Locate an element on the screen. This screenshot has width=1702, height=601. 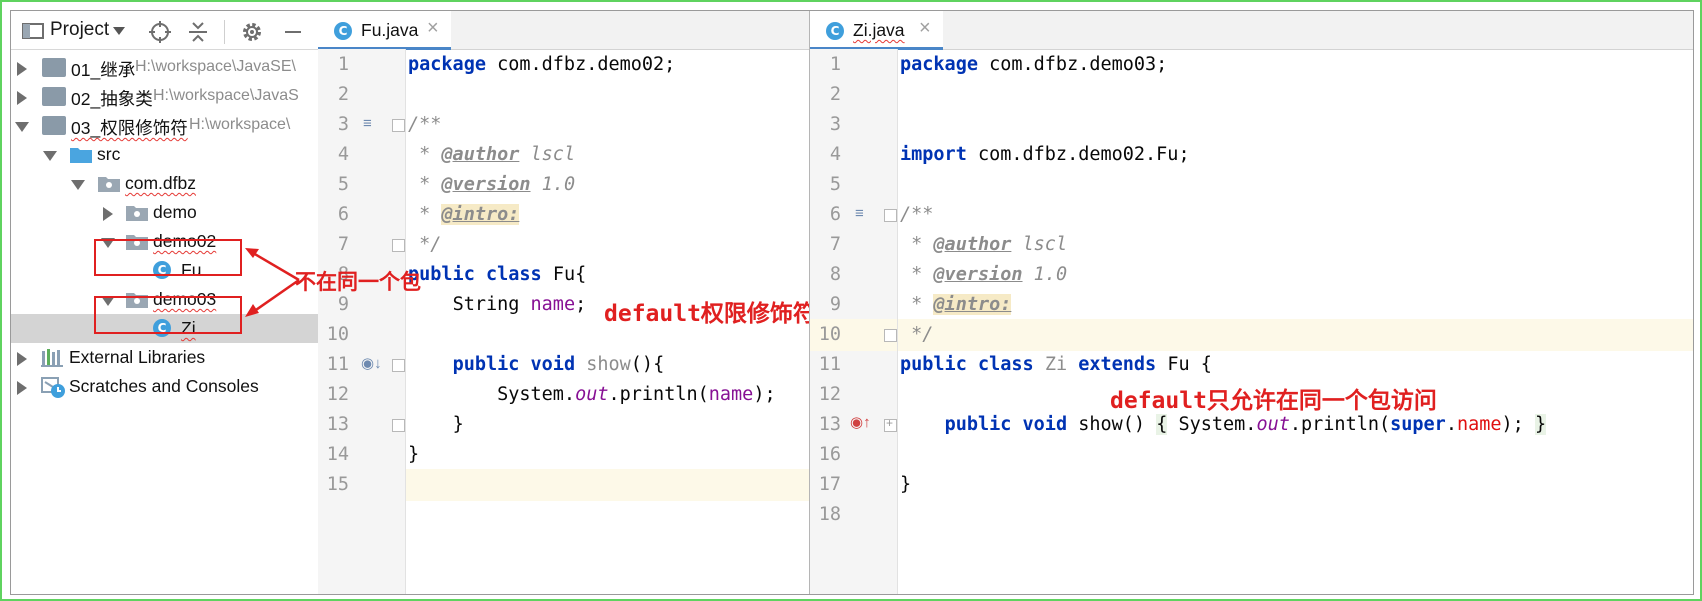
tree-item-label: com.dfbz is located at coordinates (160, 183).